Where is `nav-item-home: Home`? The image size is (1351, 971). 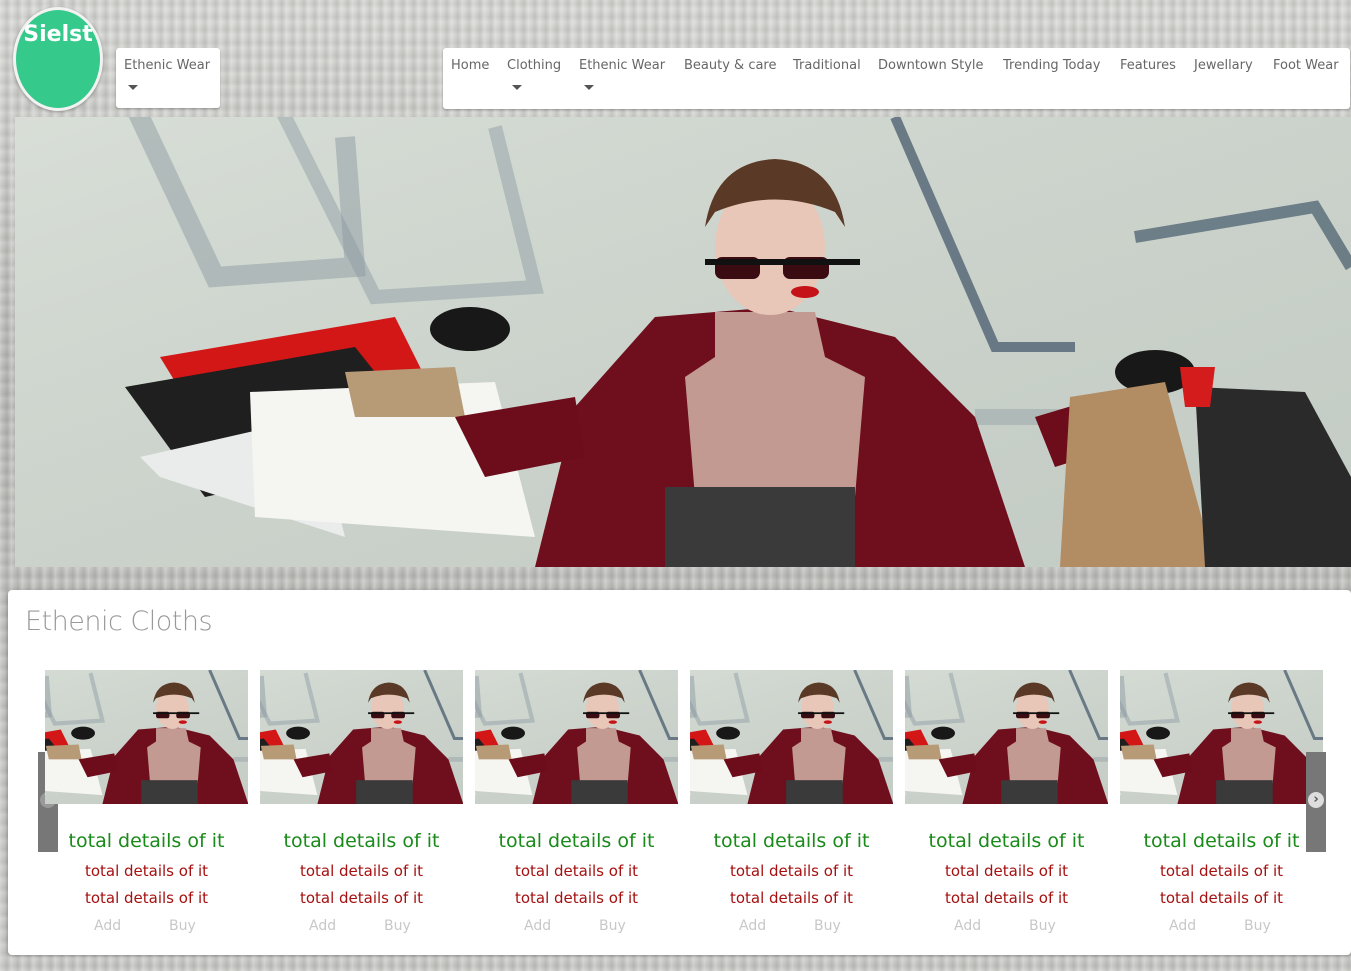 nav-item-home: Home is located at coordinates (470, 65).